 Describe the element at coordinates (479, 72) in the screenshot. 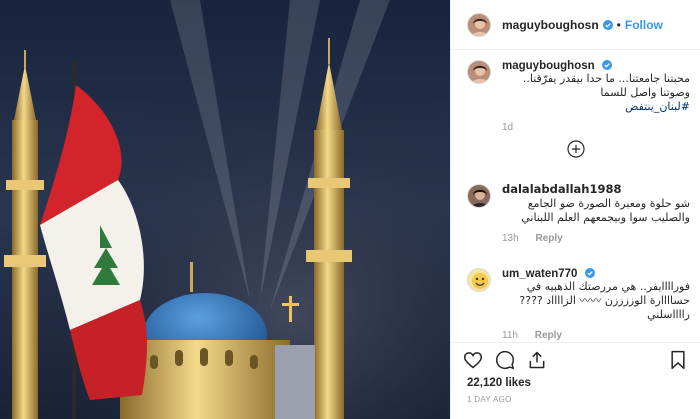

I see `caption-avatar` at that location.